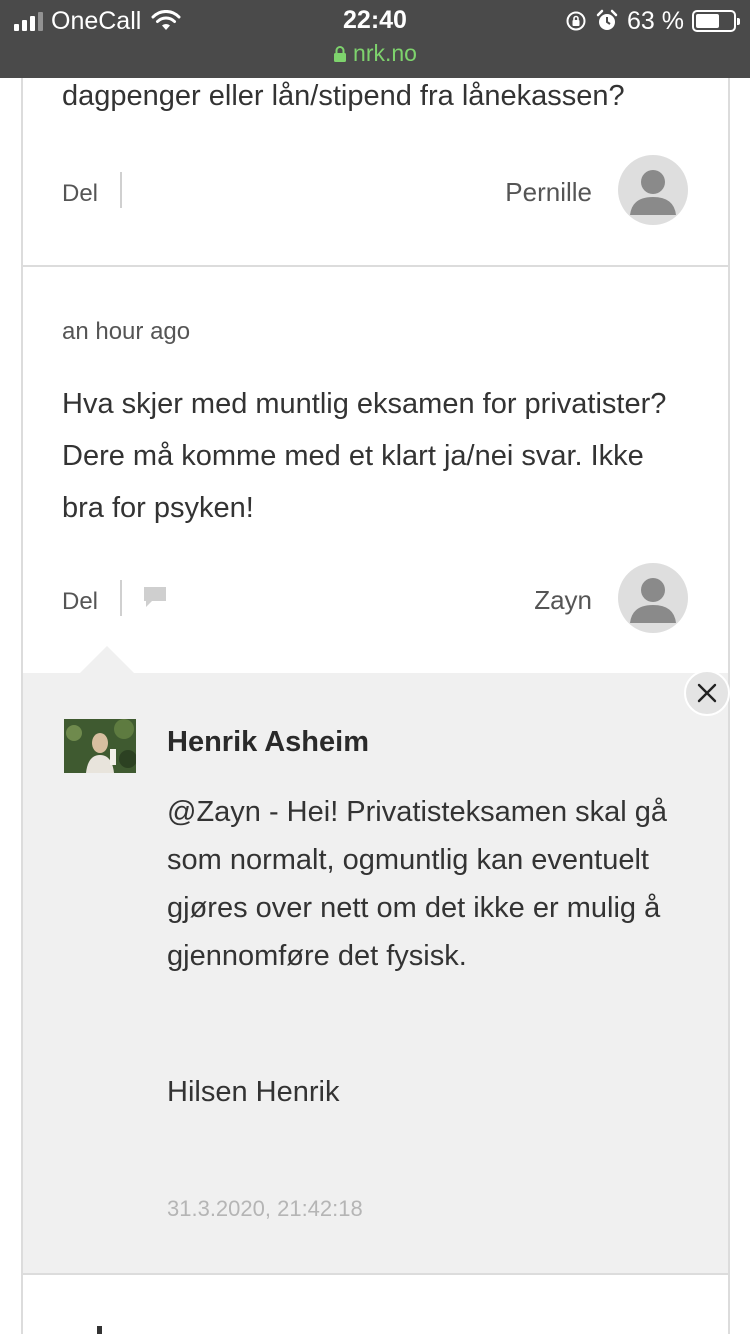  Describe the element at coordinates (516, 600) in the screenshot. I see `comment-author: Zayn` at that location.